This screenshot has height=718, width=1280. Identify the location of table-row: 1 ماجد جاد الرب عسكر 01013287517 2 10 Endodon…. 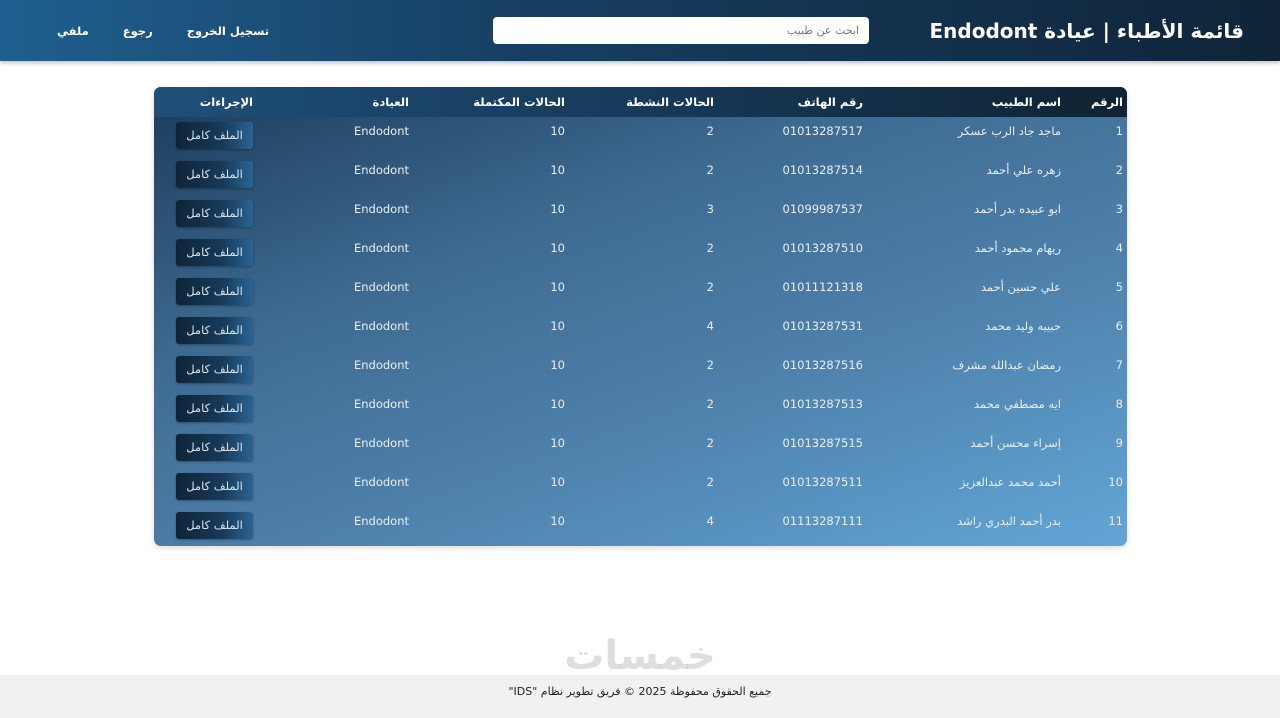
(640, 136).